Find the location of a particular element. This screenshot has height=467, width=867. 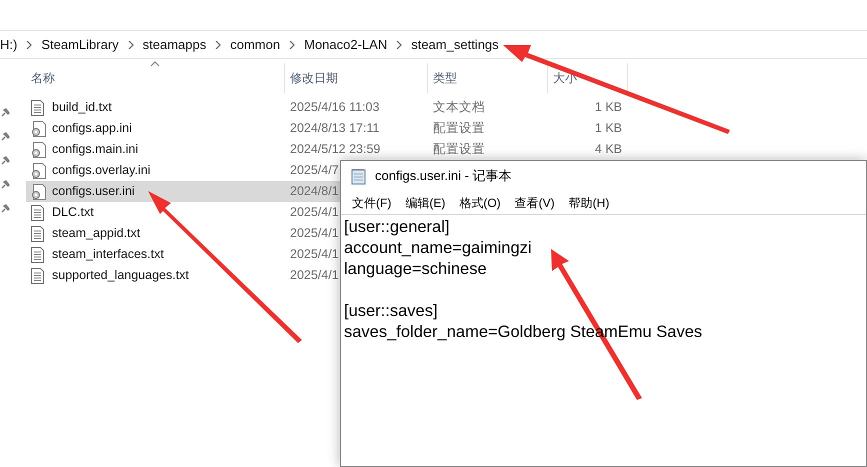

file-row: configs.overlay.ini 2025/4/7 is located at coordinates (183, 170).